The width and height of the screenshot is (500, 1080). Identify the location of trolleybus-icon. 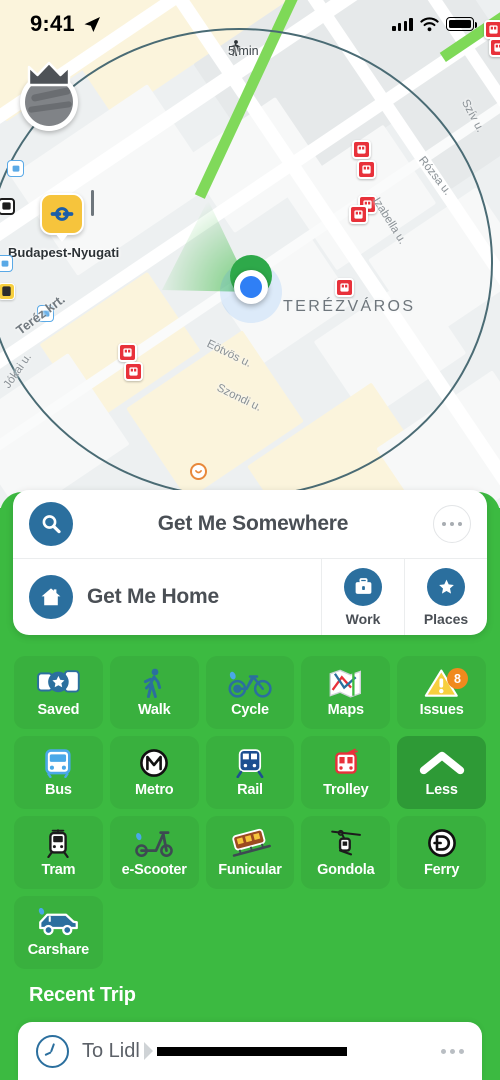
(346, 763).